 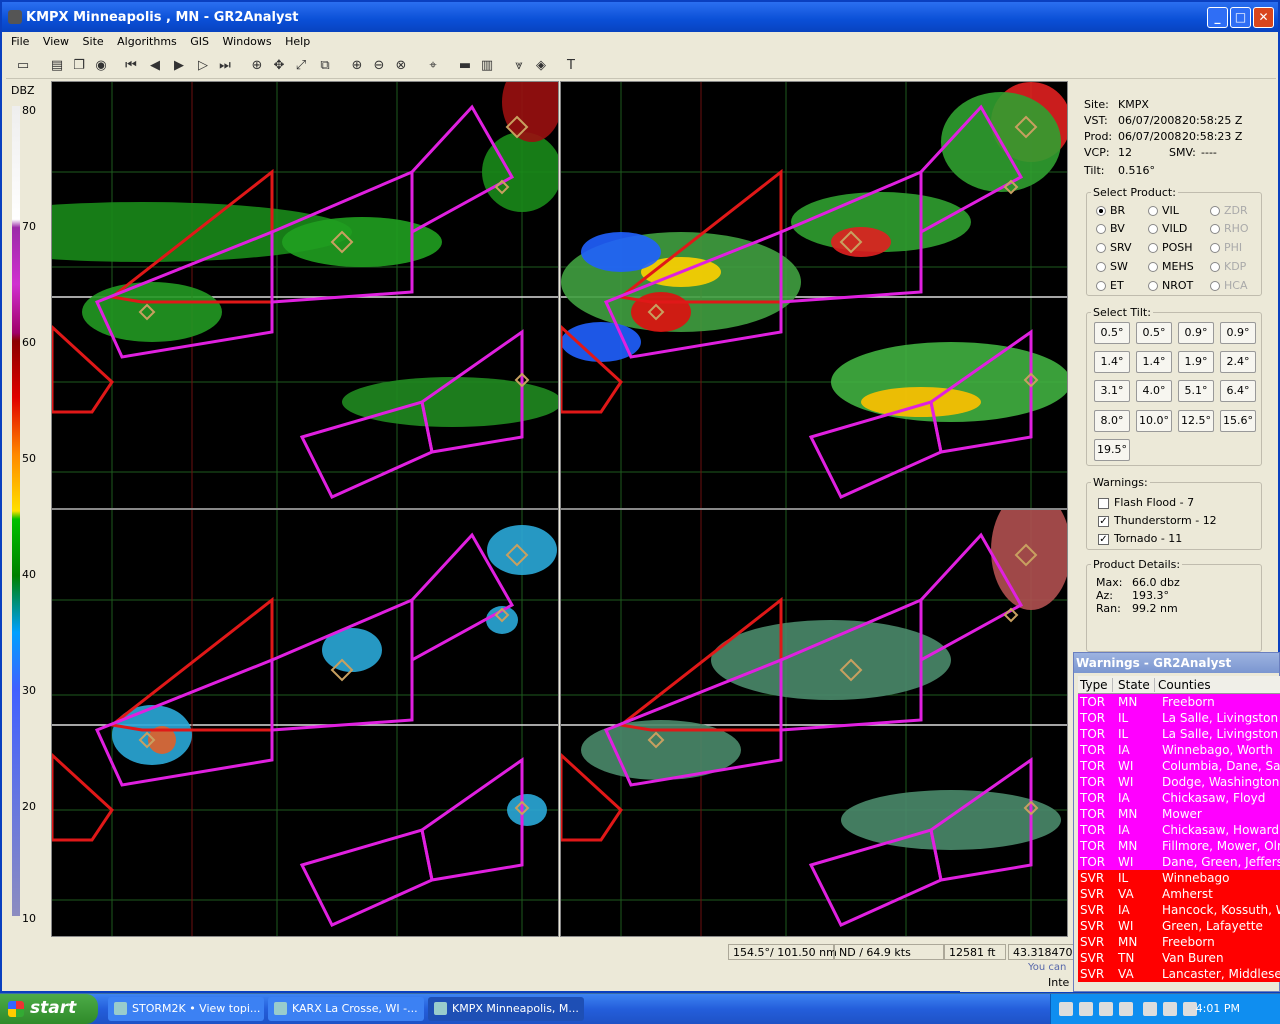 I want to click on tilt-button: 6.4°, so click(x=1238, y=391).